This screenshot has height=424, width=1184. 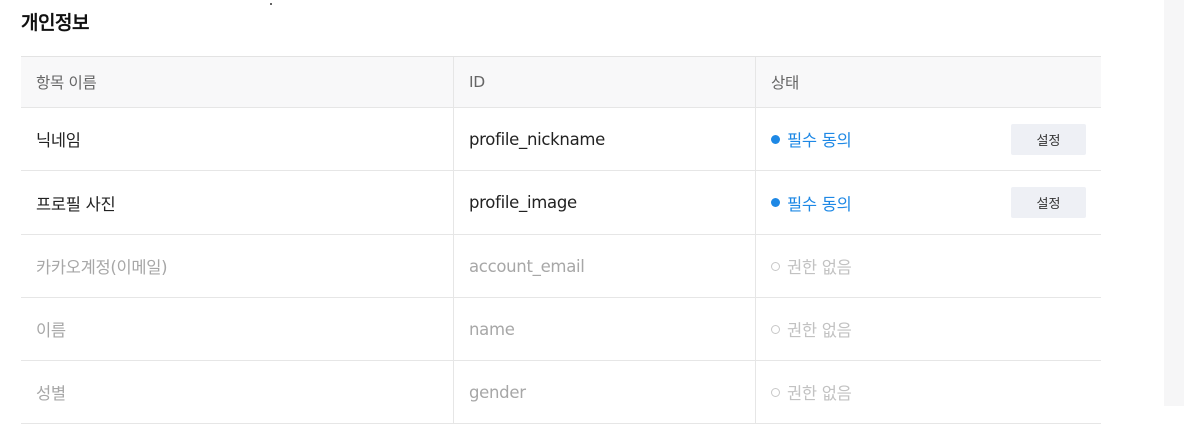 What do you see at coordinates (604, 392) in the screenshot?
I see `item-id: gender` at bounding box center [604, 392].